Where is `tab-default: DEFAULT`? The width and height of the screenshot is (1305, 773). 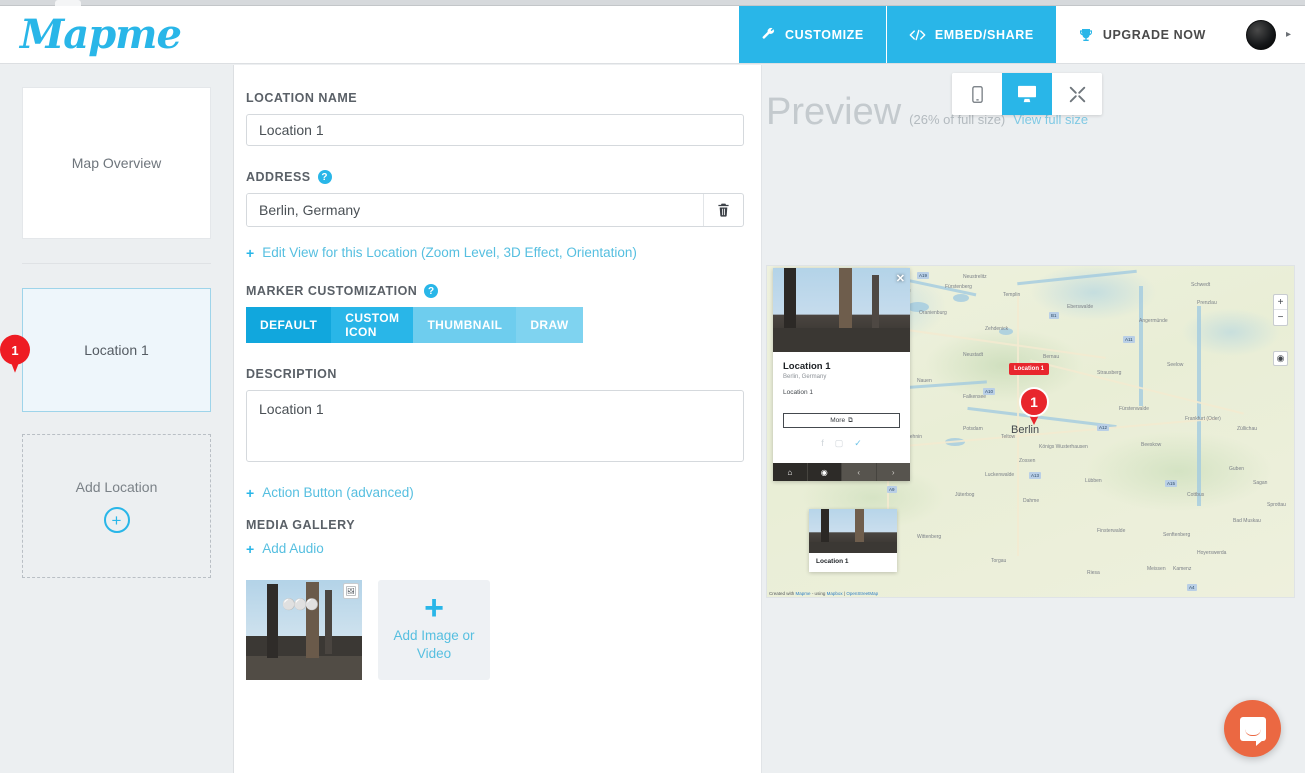 tab-default: DEFAULT is located at coordinates (289, 325).